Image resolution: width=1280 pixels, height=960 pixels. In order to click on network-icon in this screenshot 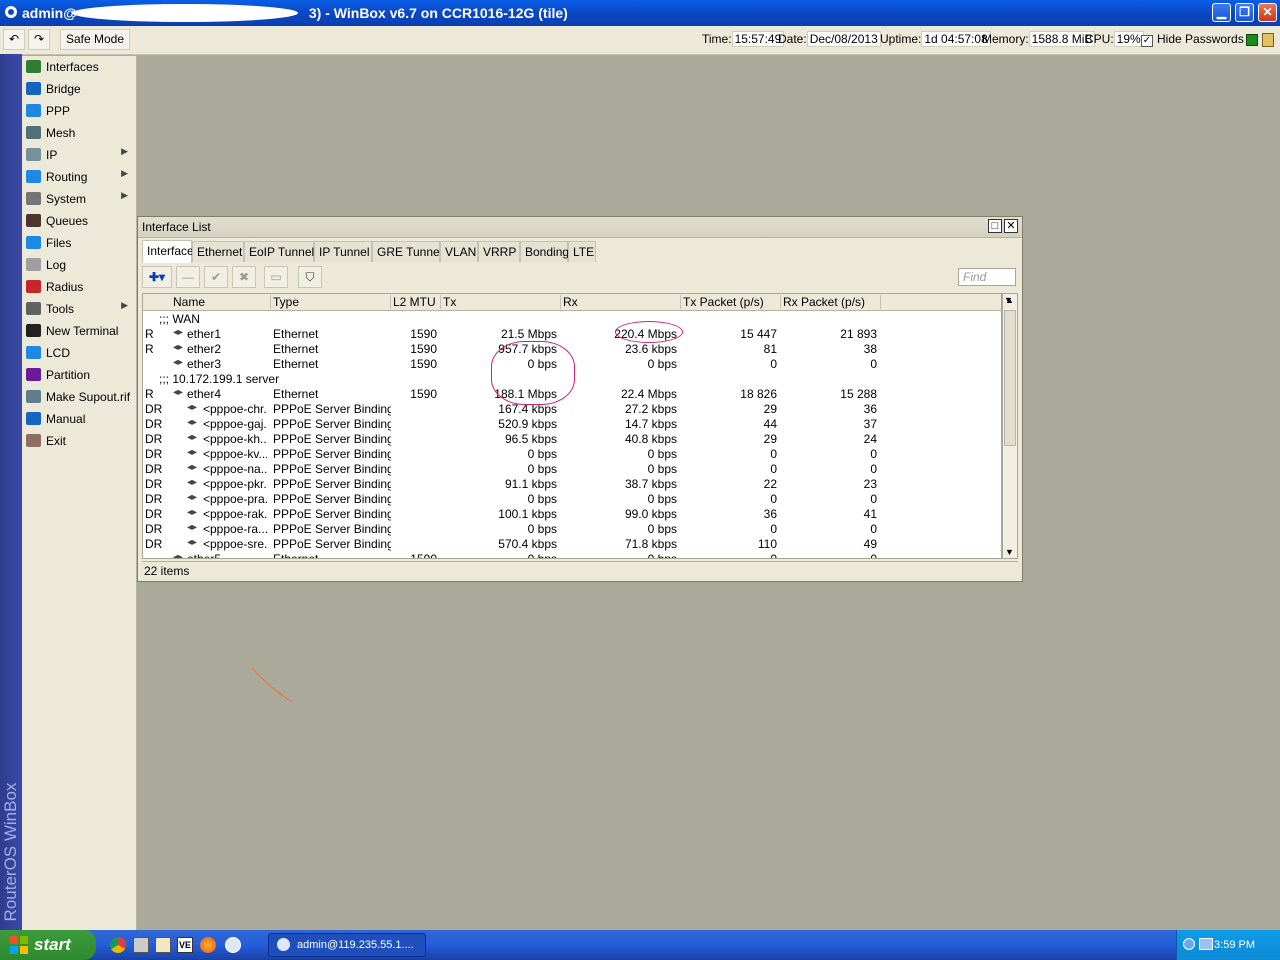, I will do `click(1206, 944)`.